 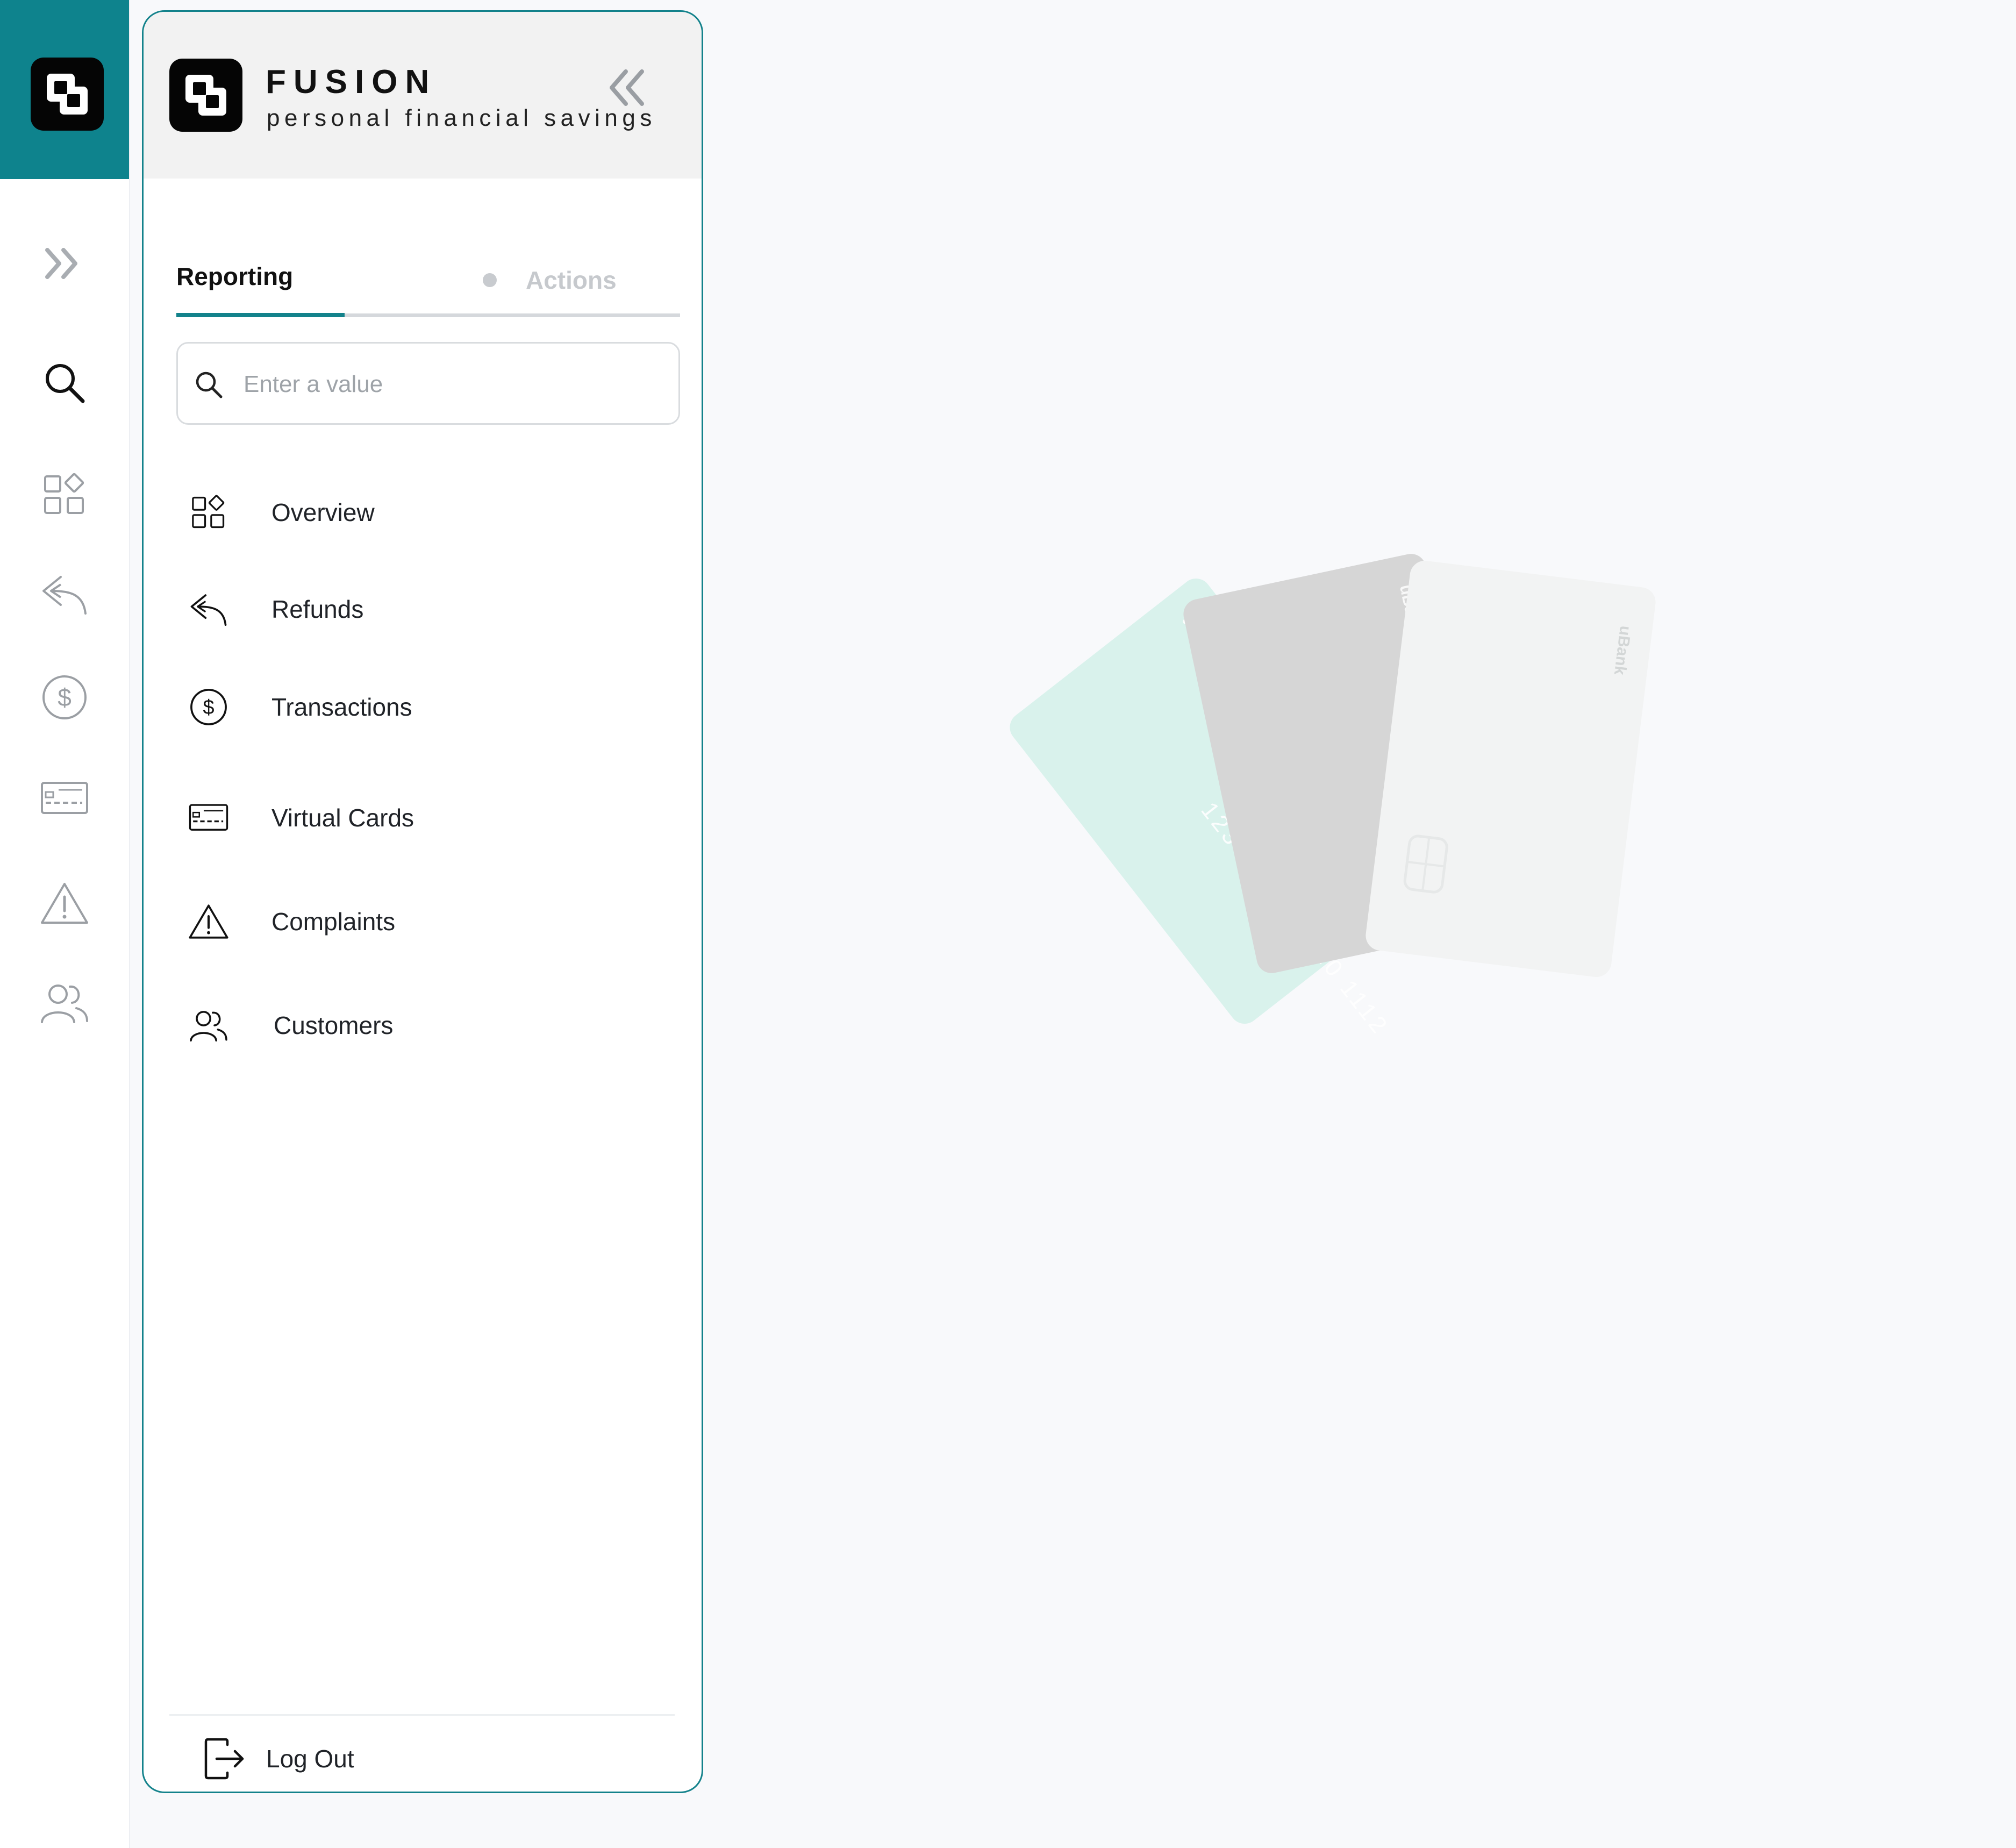 What do you see at coordinates (351, 82) in the screenshot?
I see `brand-name: FUSION` at bounding box center [351, 82].